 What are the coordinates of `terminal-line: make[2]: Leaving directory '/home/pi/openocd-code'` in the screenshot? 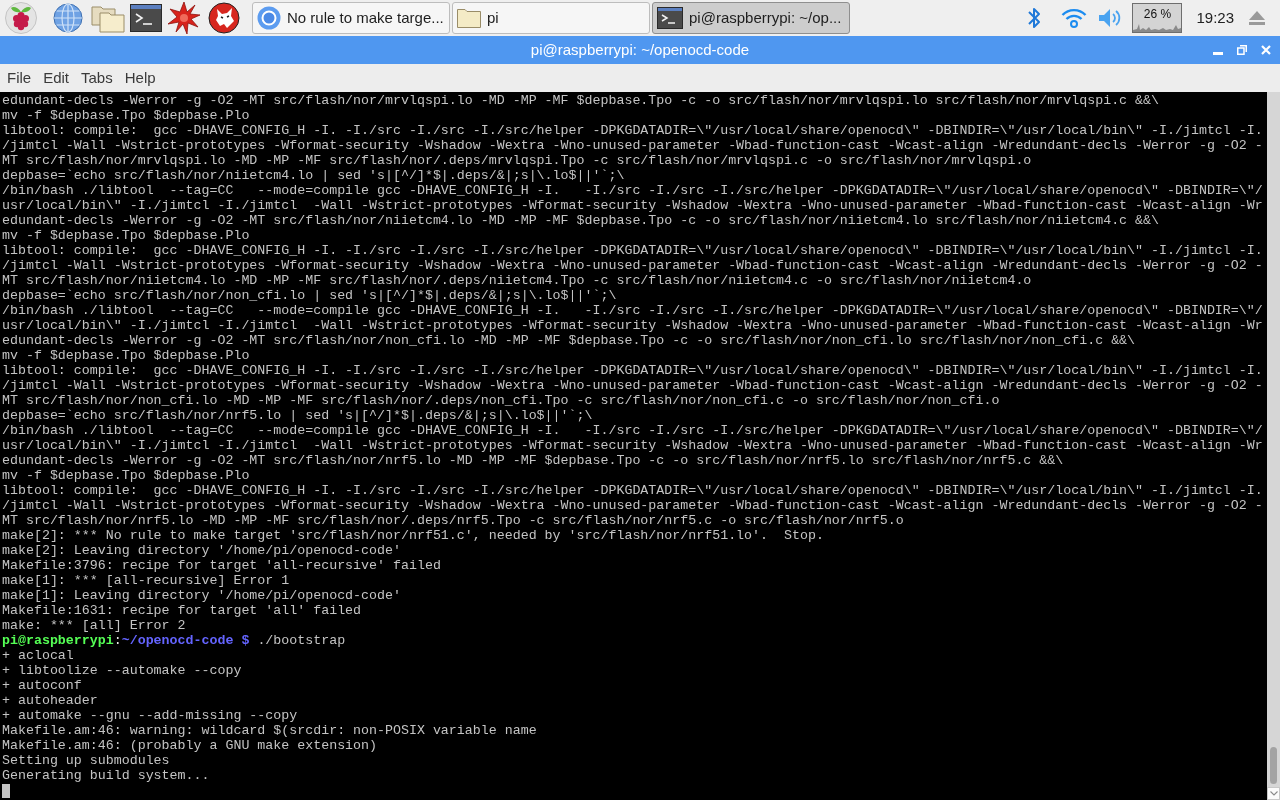 It's located at (201, 550).